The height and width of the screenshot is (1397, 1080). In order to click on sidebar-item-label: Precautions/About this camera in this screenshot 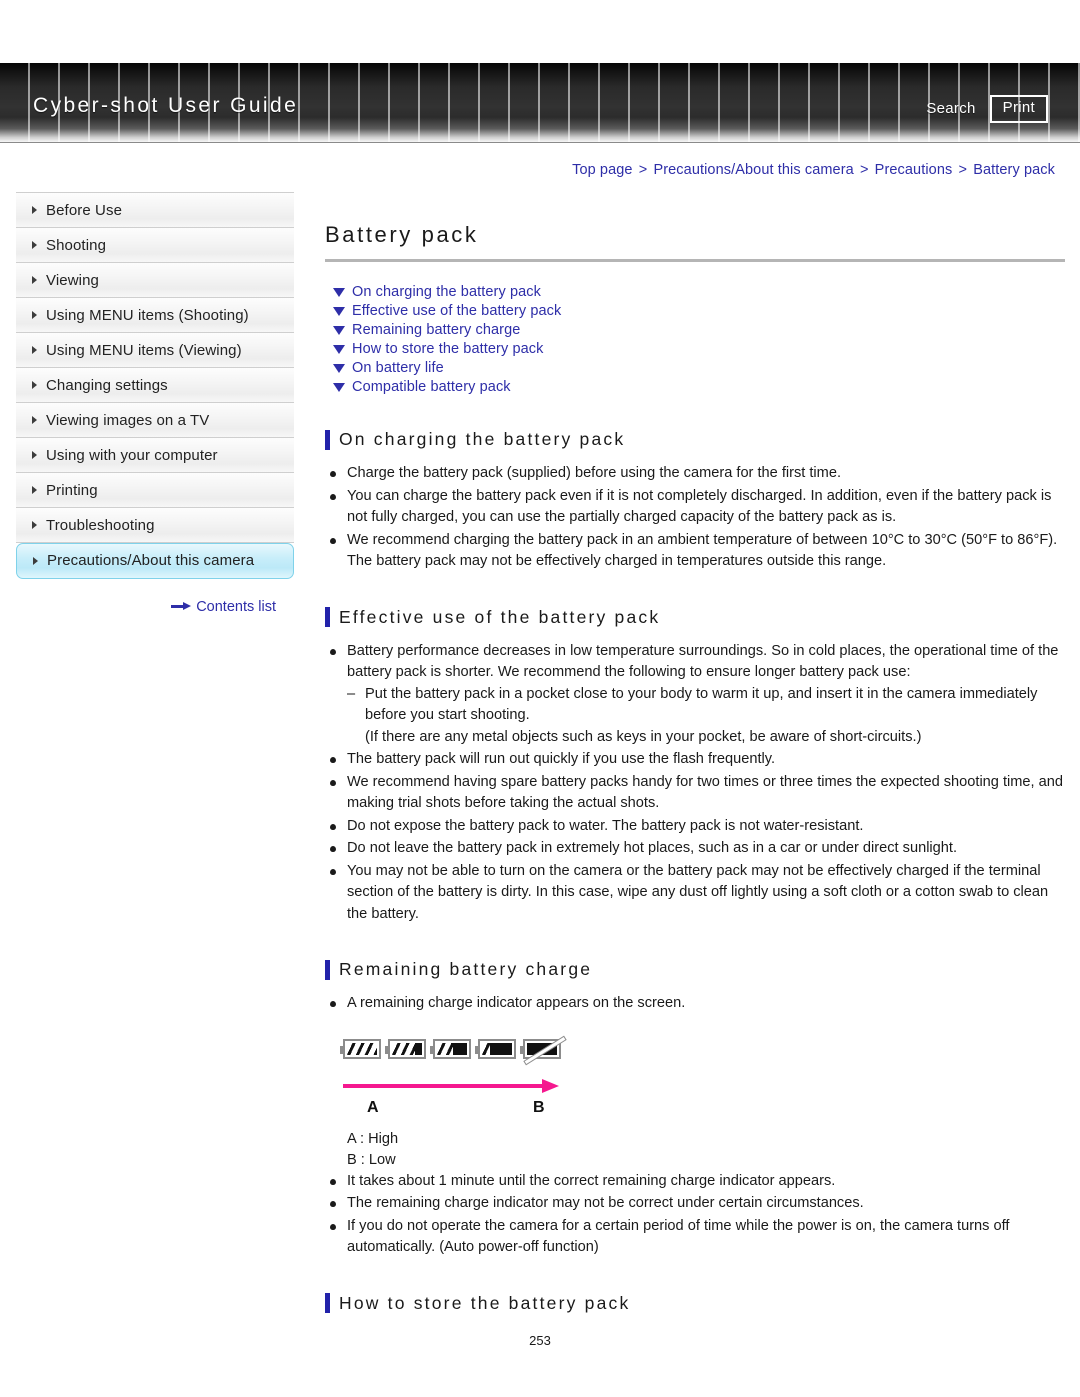, I will do `click(151, 560)`.